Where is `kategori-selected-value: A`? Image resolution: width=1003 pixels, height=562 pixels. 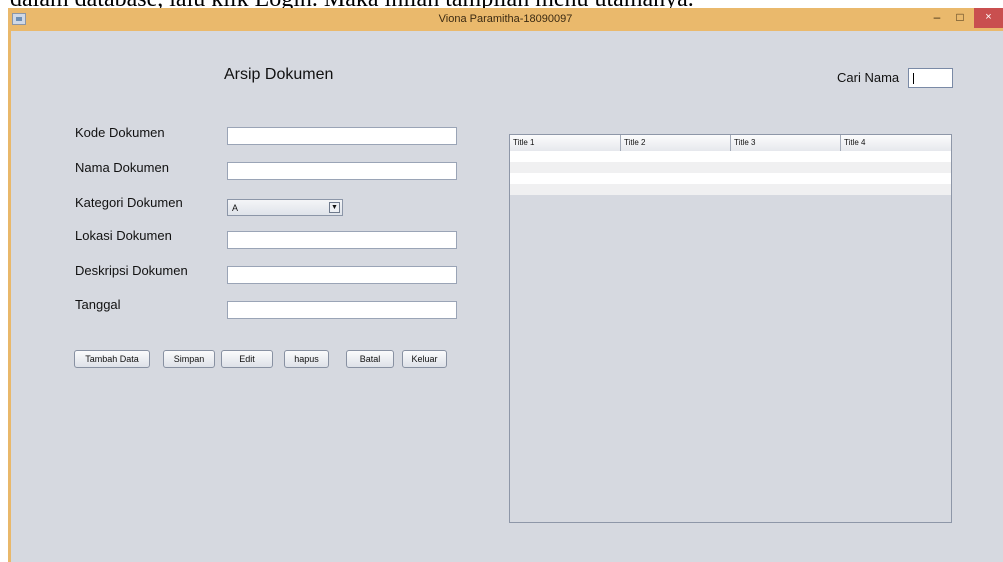
kategori-selected-value: A is located at coordinates (235, 208).